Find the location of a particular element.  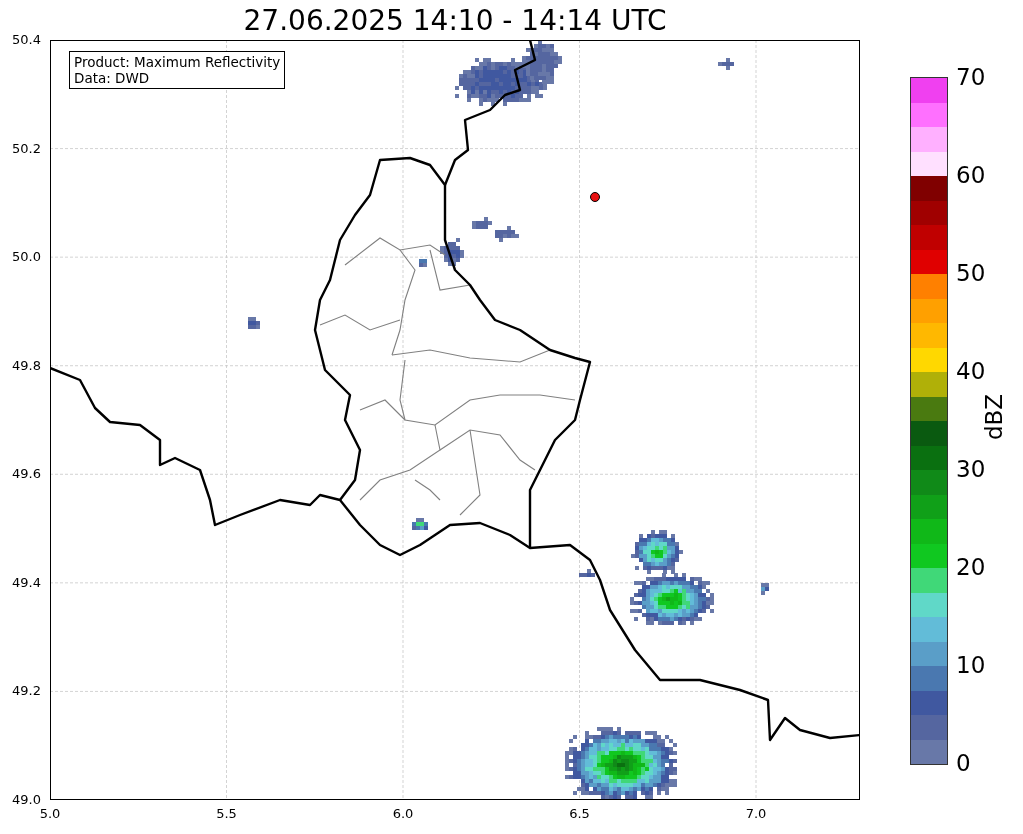

x-axis-tick-label: 5.5 is located at coordinates (226, 813).